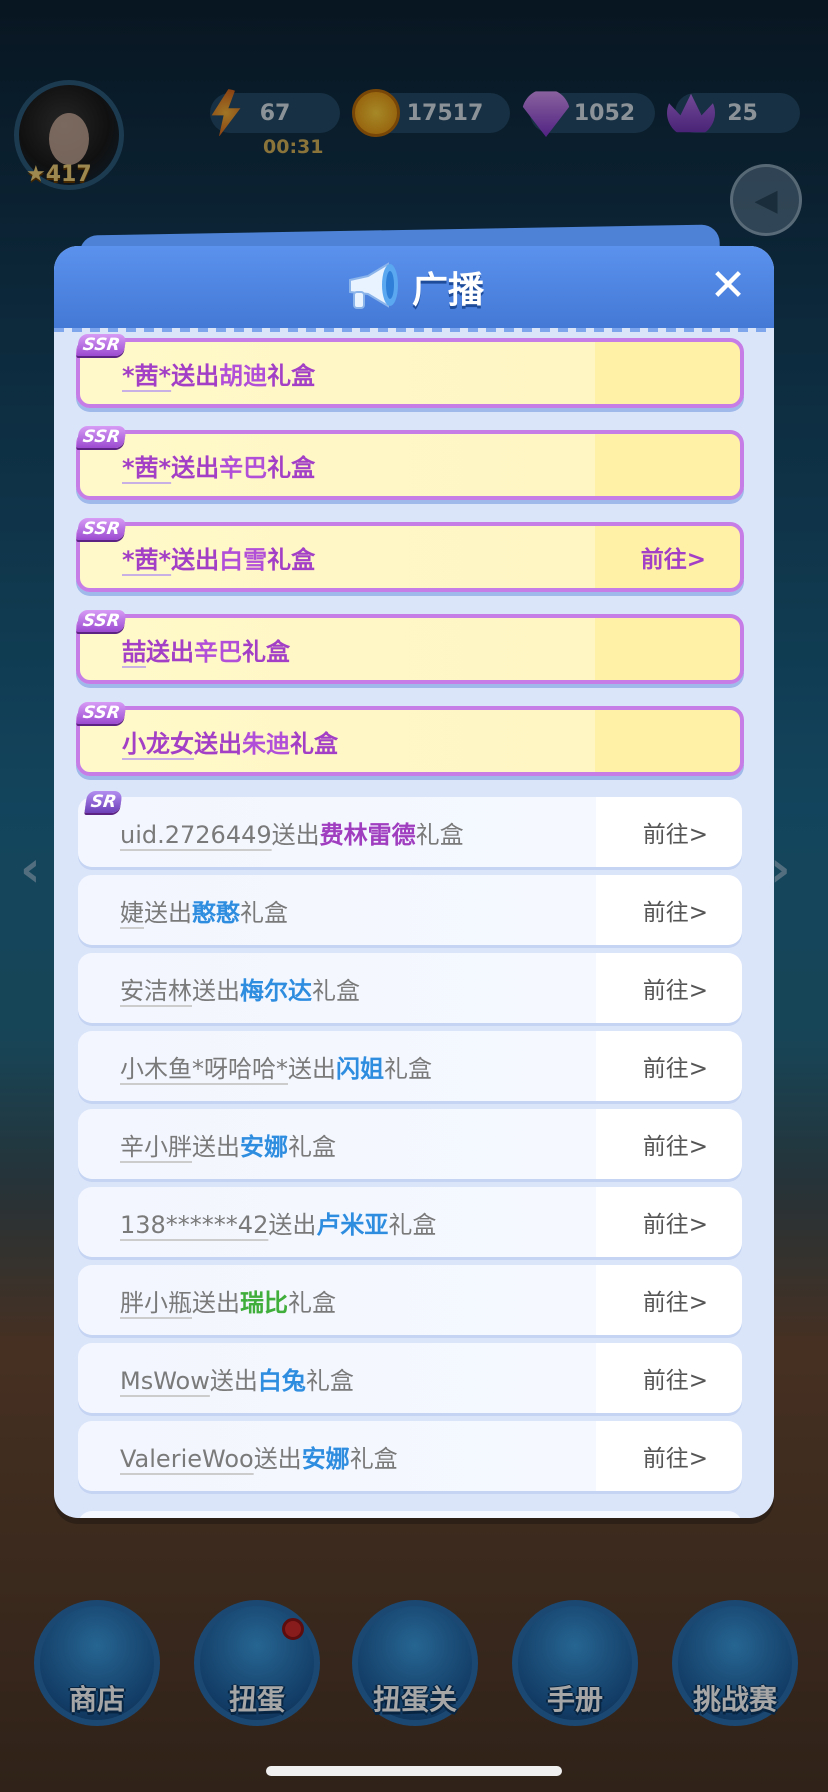  Describe the element at coordinates (30, 869) in the screenshot. I see `carousel-left-arrow: ‹` at that location.